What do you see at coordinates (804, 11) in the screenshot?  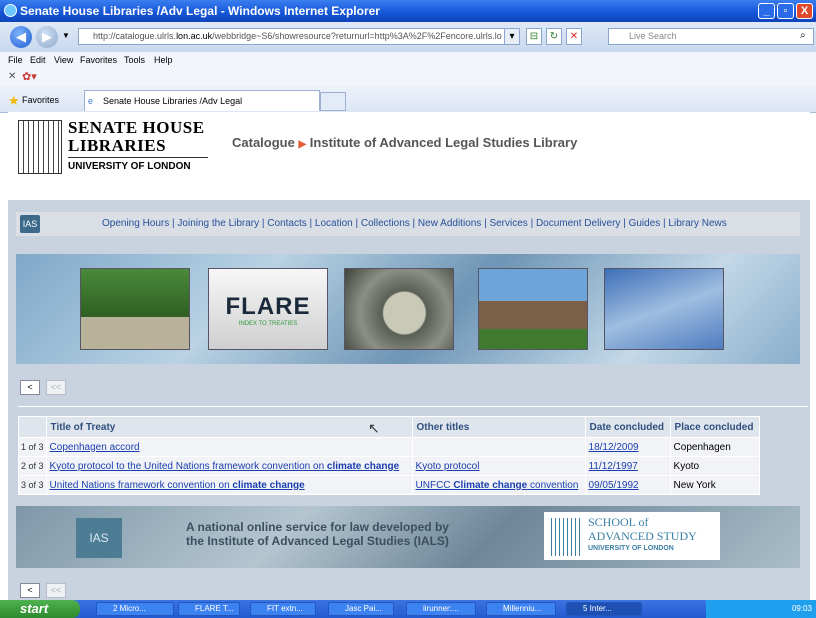 I see `close-button: X` at bounding box center [804, 11].